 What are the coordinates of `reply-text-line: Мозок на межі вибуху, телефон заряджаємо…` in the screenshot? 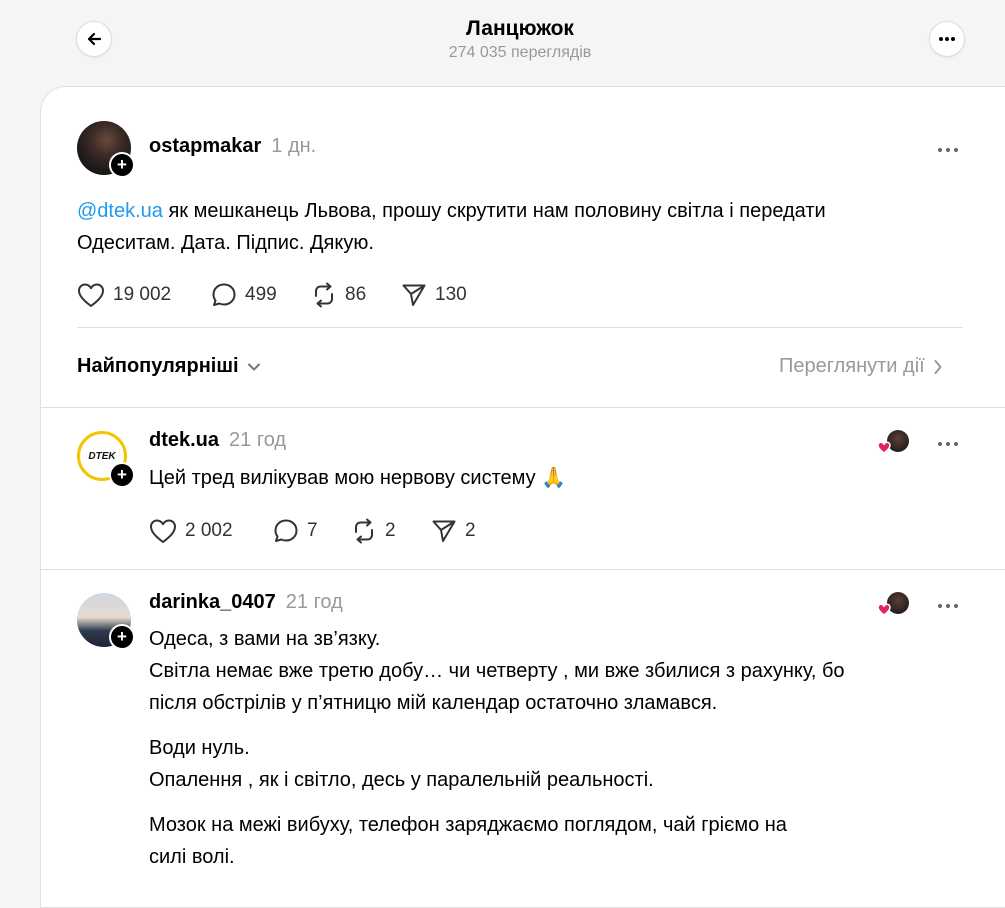 It's located at (468, 825).